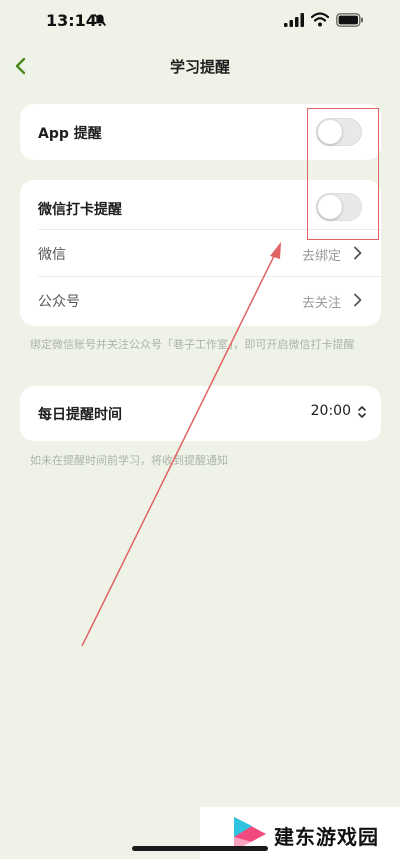 Image resolution: width=400 pixels, height=859 pixels. What do you see at coordinates (200, 848) in the screenshot?
I see `home-indicator` at bounding box center [200, 848].